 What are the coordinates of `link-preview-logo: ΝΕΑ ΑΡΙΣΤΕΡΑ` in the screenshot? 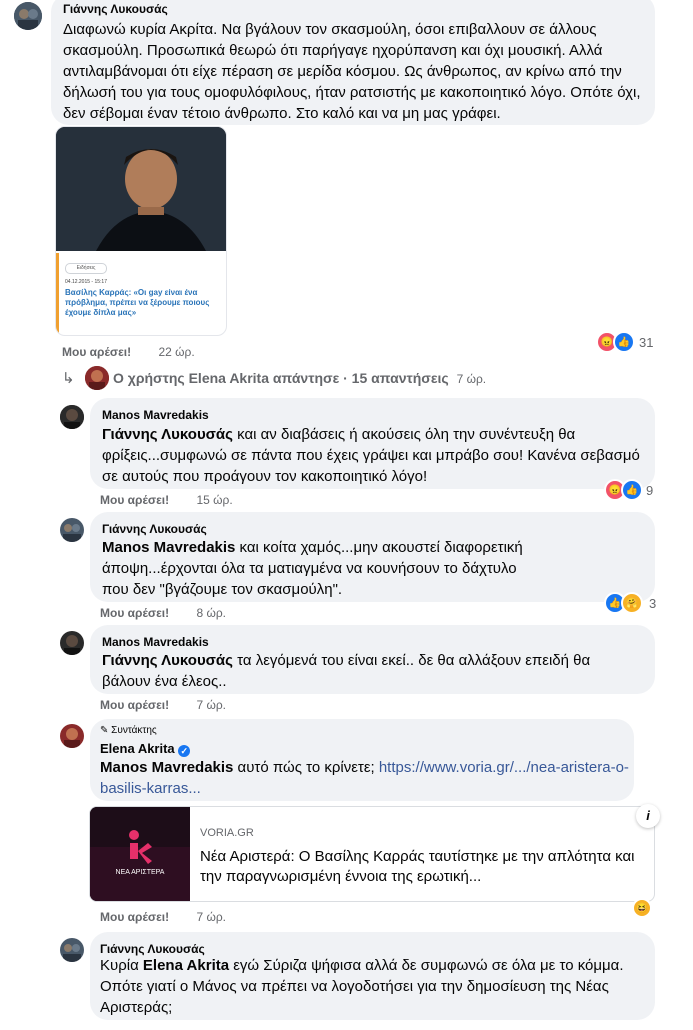 It's located at (140, 872).